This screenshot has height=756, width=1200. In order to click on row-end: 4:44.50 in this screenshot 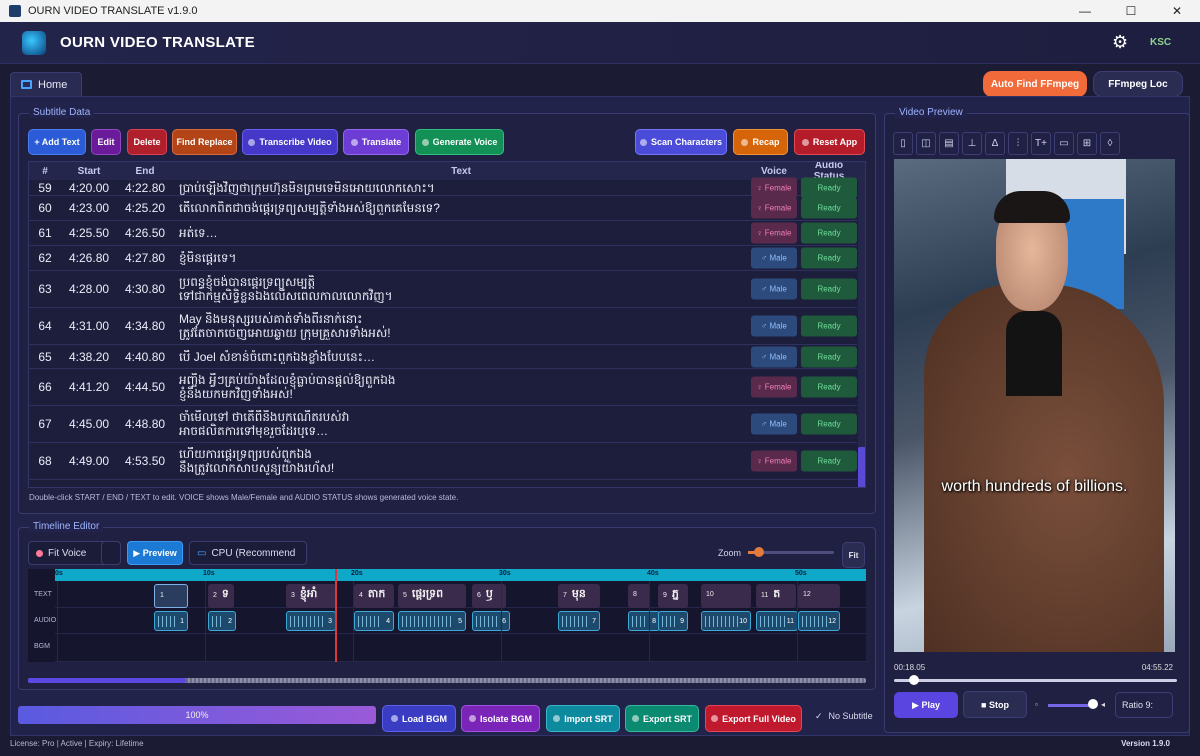, I will do `click(145, 387)`.